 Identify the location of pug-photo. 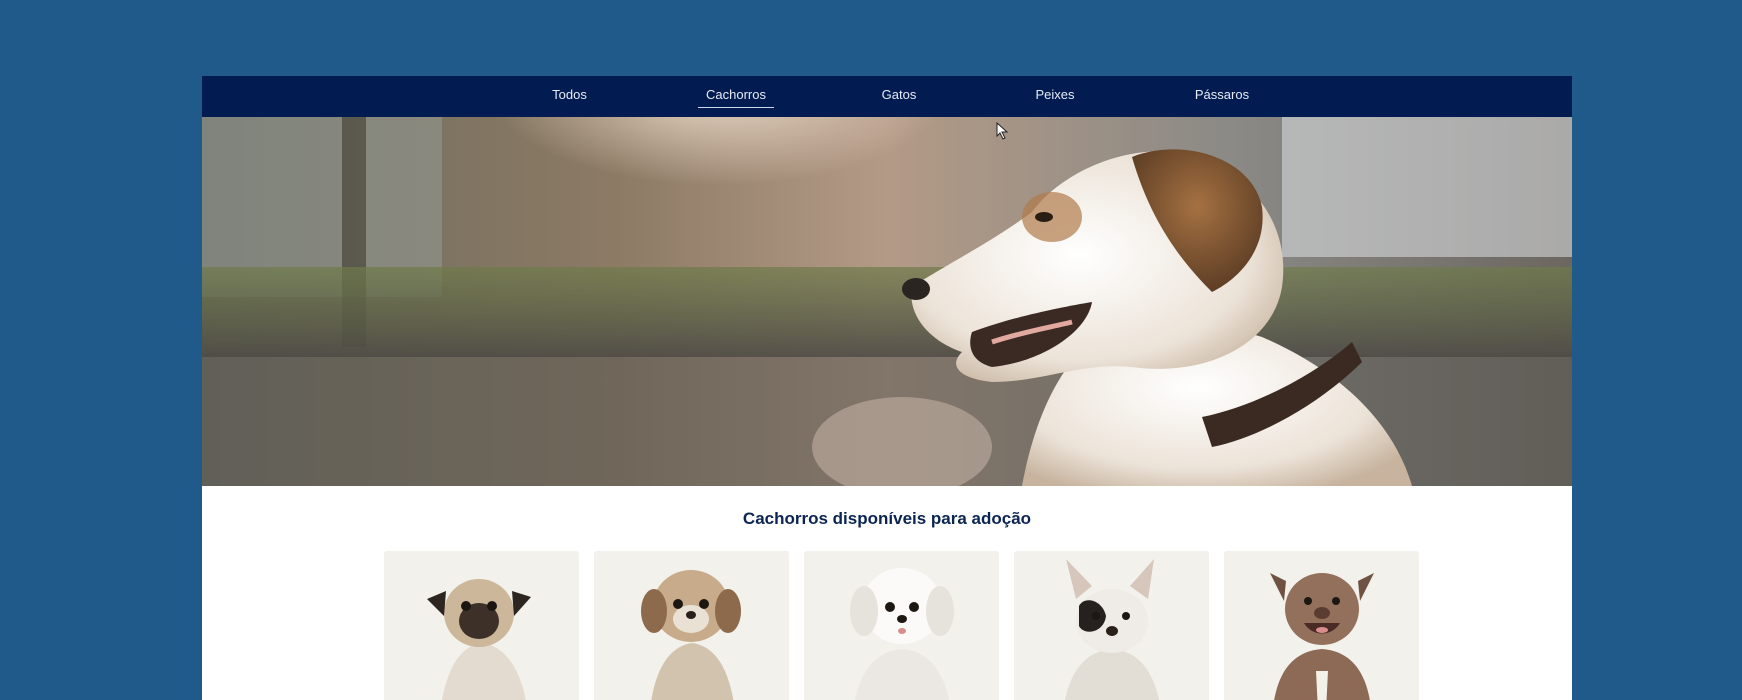
(481, 625).